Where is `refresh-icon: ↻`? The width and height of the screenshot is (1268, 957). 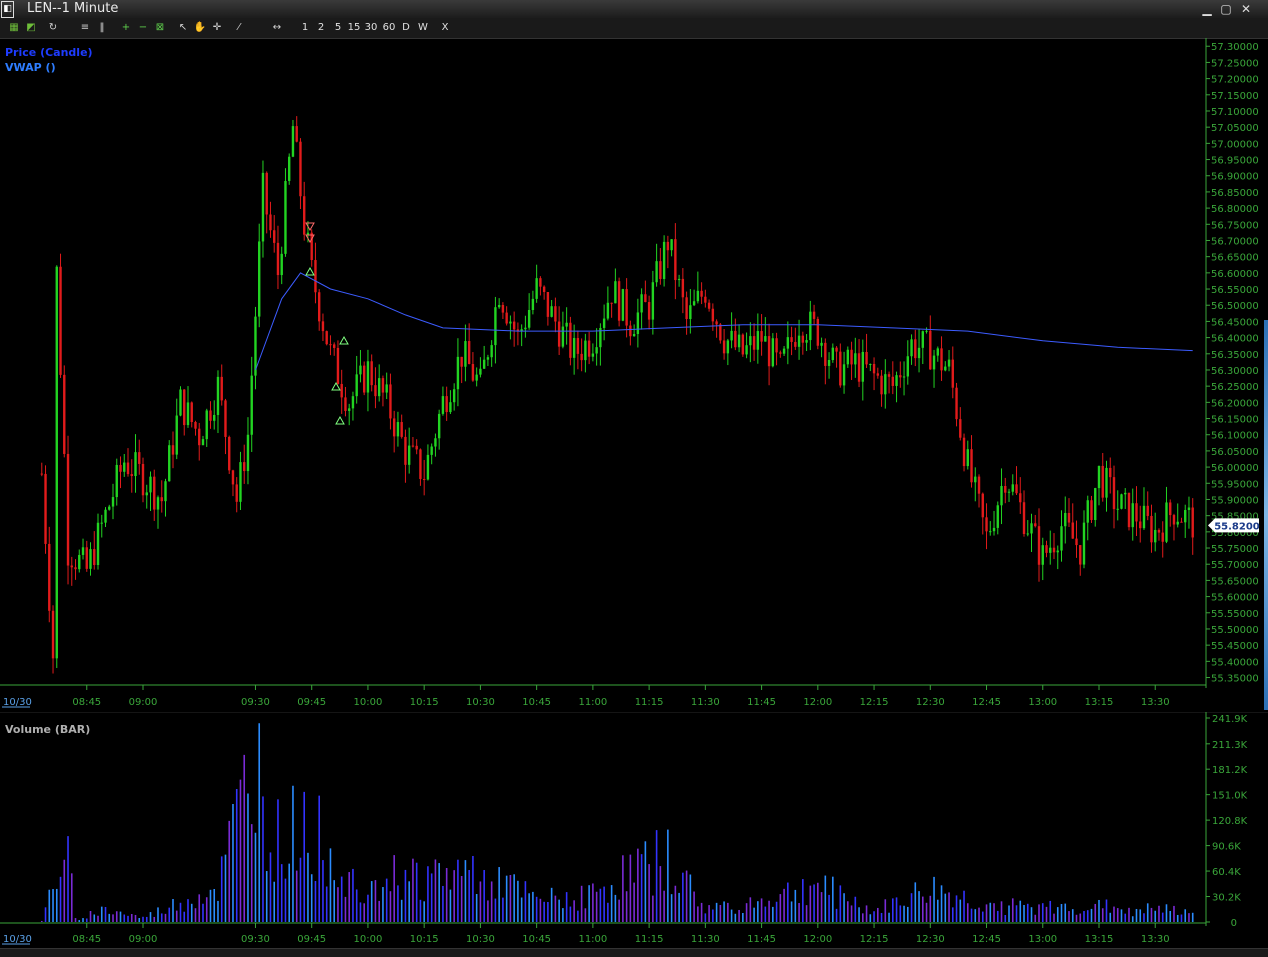
refresh-icon: ↻ is located at coordinates (53, 28).